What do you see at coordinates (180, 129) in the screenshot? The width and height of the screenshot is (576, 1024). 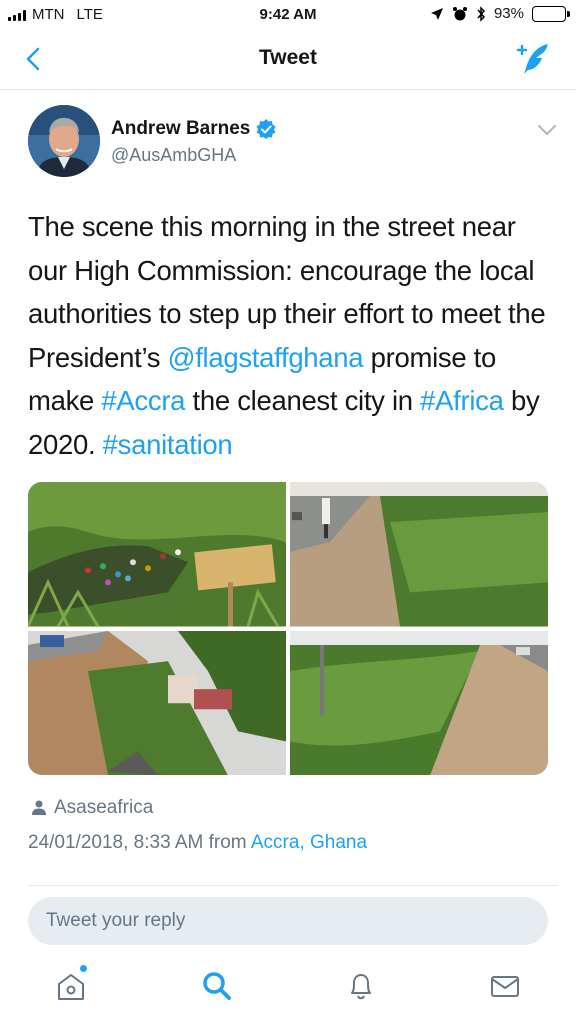 I see `author-name: Andrew Barnes` at bounding box center [180, 129].